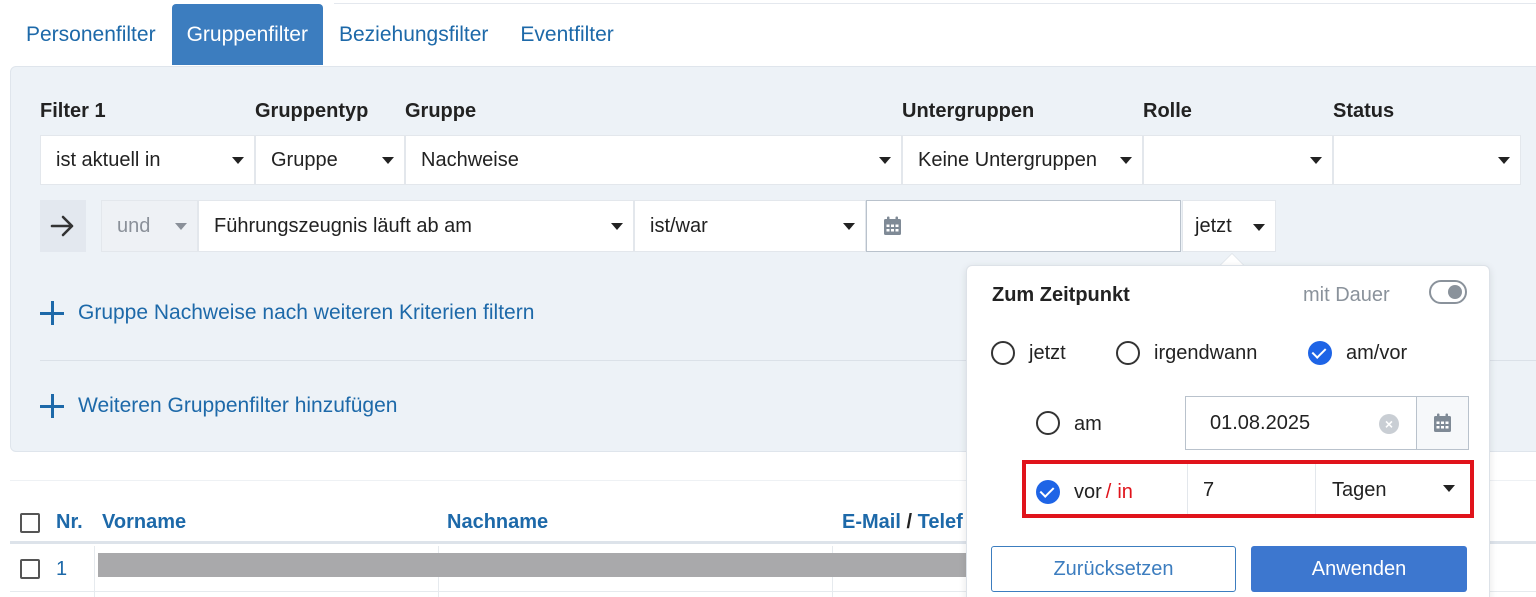 The width and height of the screenshot is (1536, 597). Describe the element at coordinates (1377, 353) in the screenshot. I see `option-am-vor-label: am/vor` at that location.